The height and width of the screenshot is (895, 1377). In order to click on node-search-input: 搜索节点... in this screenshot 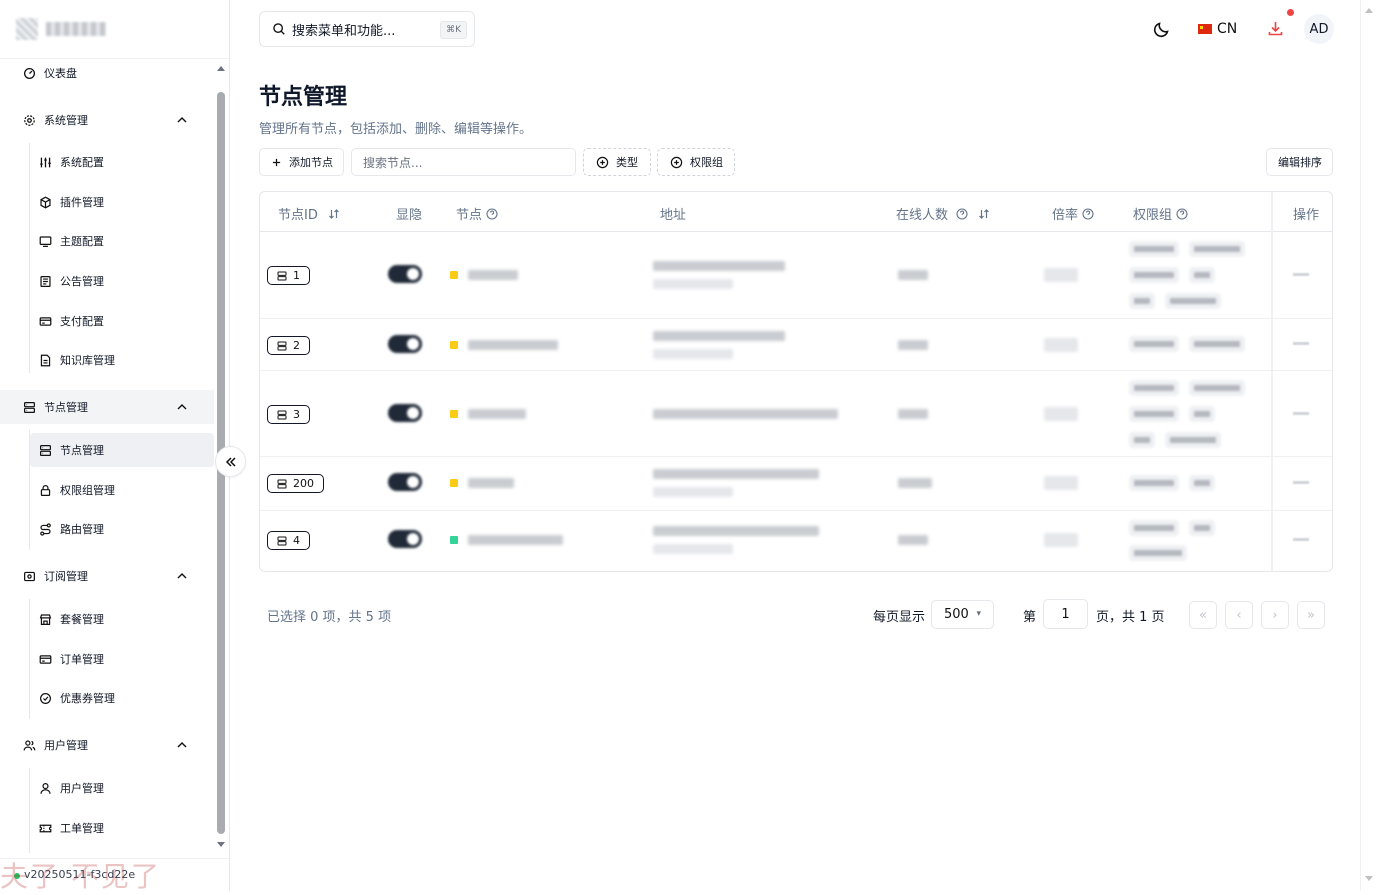, I will do `click(463, 162)`.